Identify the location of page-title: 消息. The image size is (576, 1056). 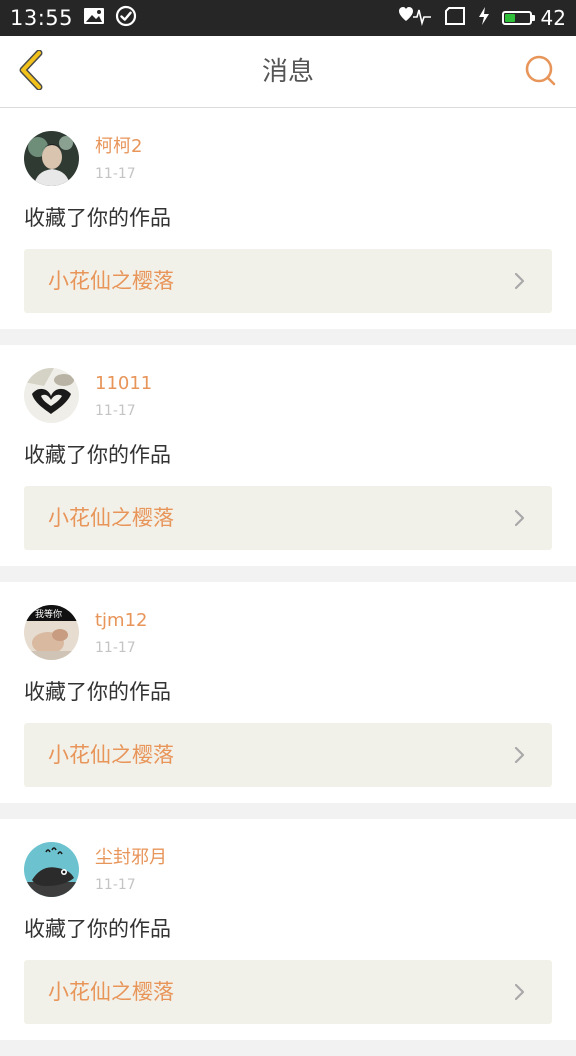
(287, 72).